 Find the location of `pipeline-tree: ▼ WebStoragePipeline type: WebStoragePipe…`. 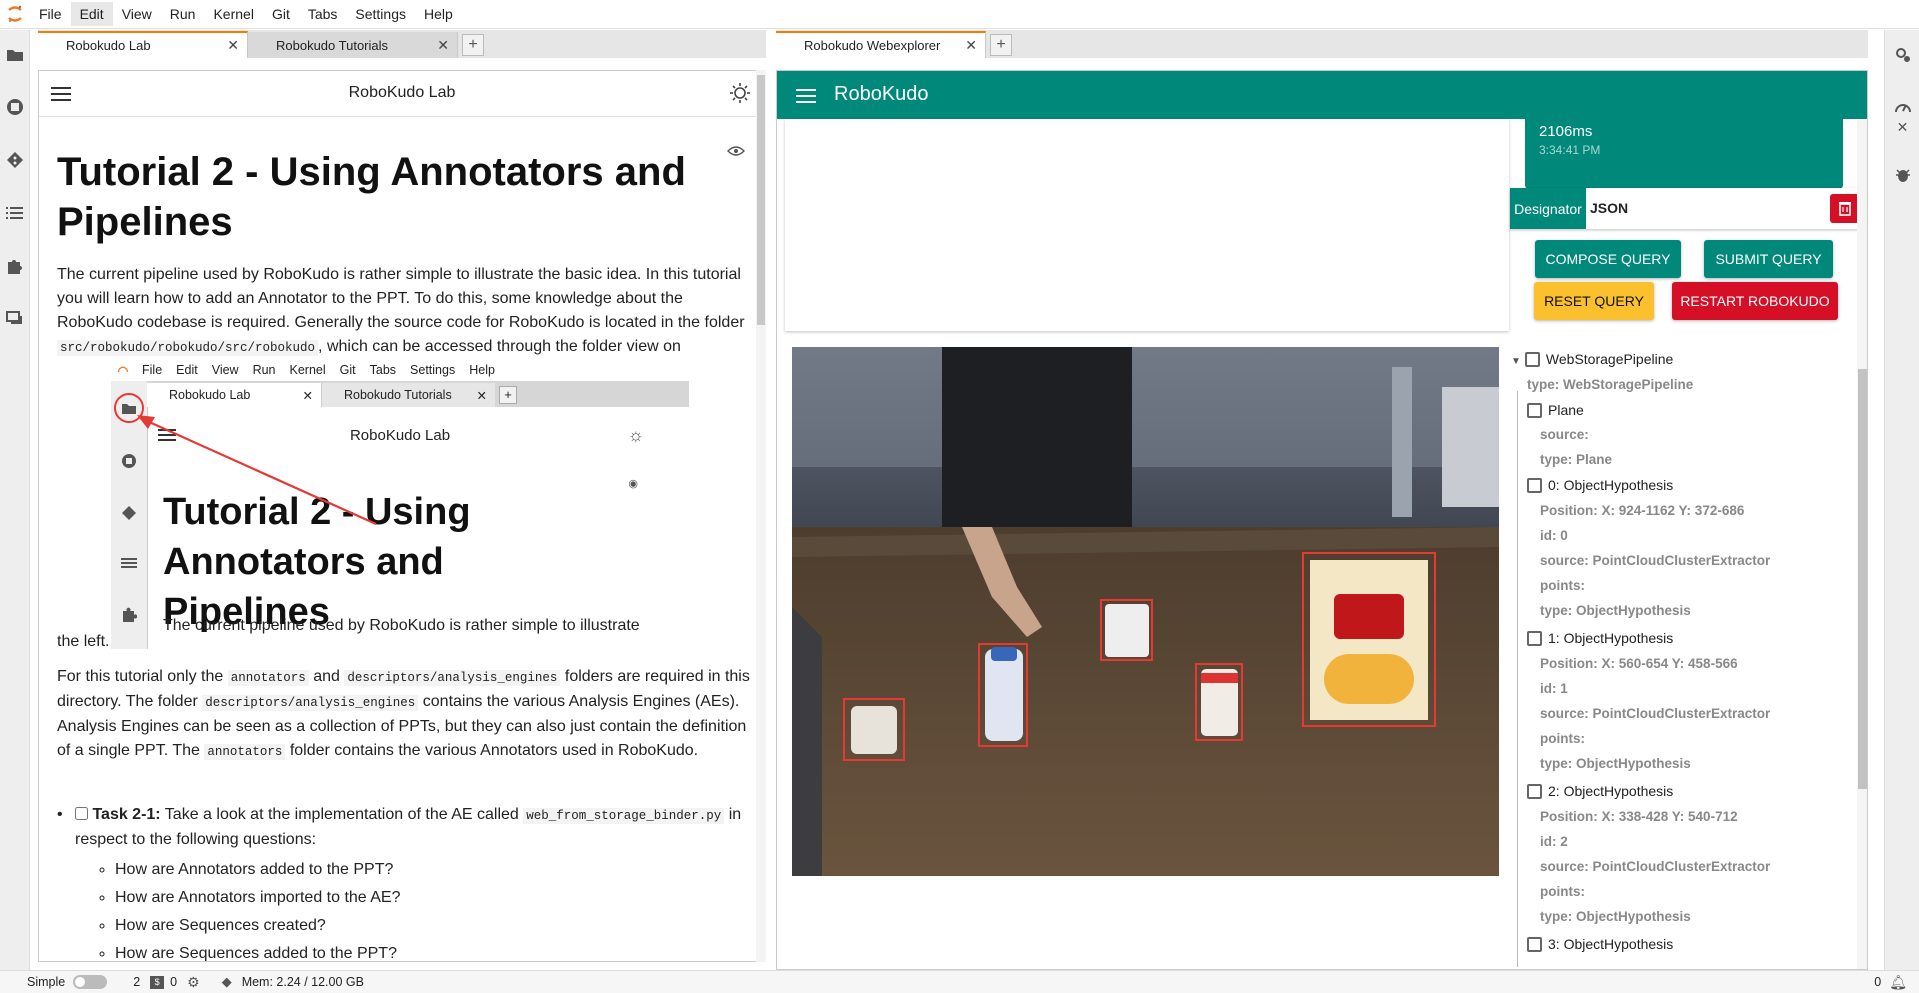

pipeline-tree: ▼ WebStoragePipeline type: WebStoragePipe… is located at coordinates (1681, 657).